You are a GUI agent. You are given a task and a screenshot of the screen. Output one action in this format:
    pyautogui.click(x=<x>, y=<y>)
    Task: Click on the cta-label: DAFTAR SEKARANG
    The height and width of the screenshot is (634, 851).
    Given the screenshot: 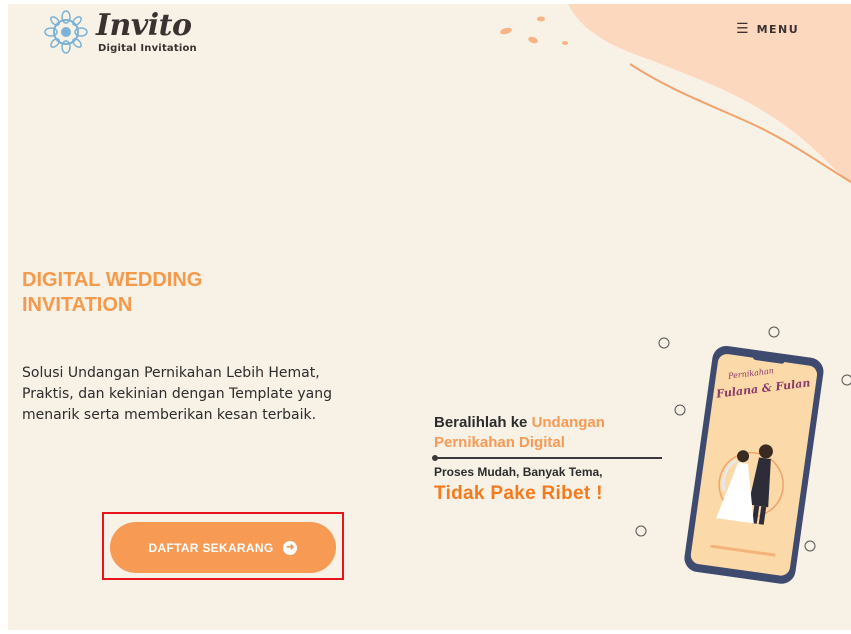 What is the action you would take?
    pyautogui.click(x=211, y=547)
    